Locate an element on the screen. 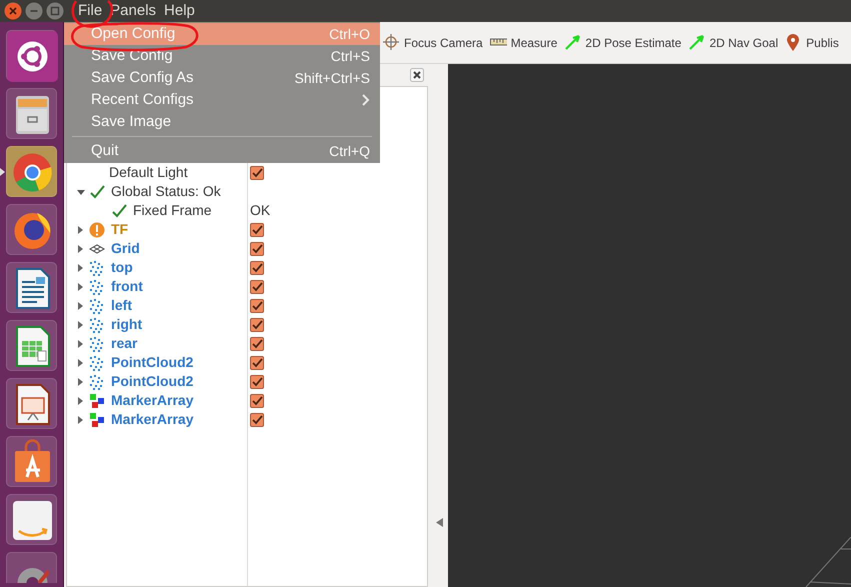 The image size is (851, 587). tree-item-label: Fixed Frame is located at coordinates (172, 210).